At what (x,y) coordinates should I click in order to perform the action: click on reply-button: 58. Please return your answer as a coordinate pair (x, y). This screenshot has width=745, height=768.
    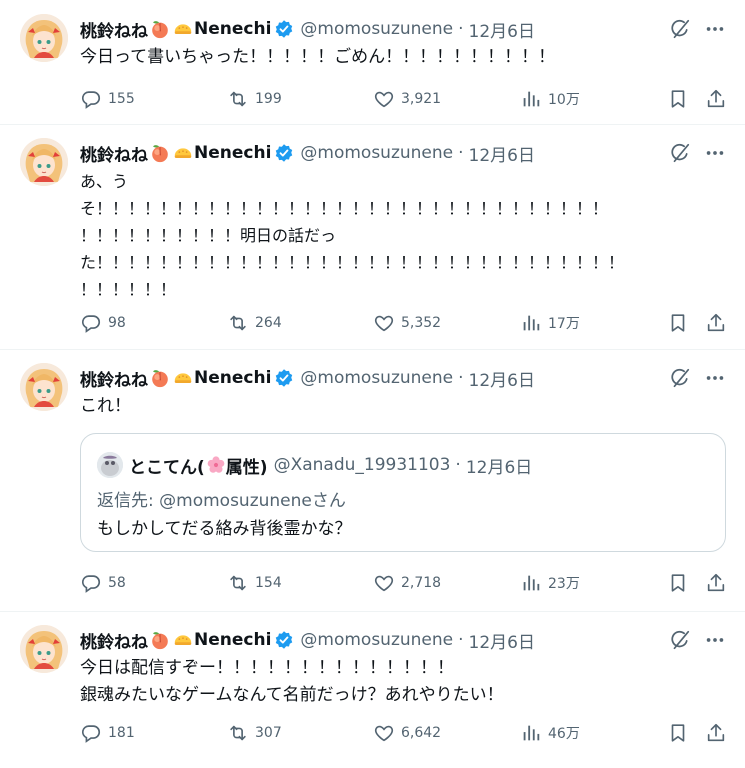
    Looking at the image, I should click on (103, 583).